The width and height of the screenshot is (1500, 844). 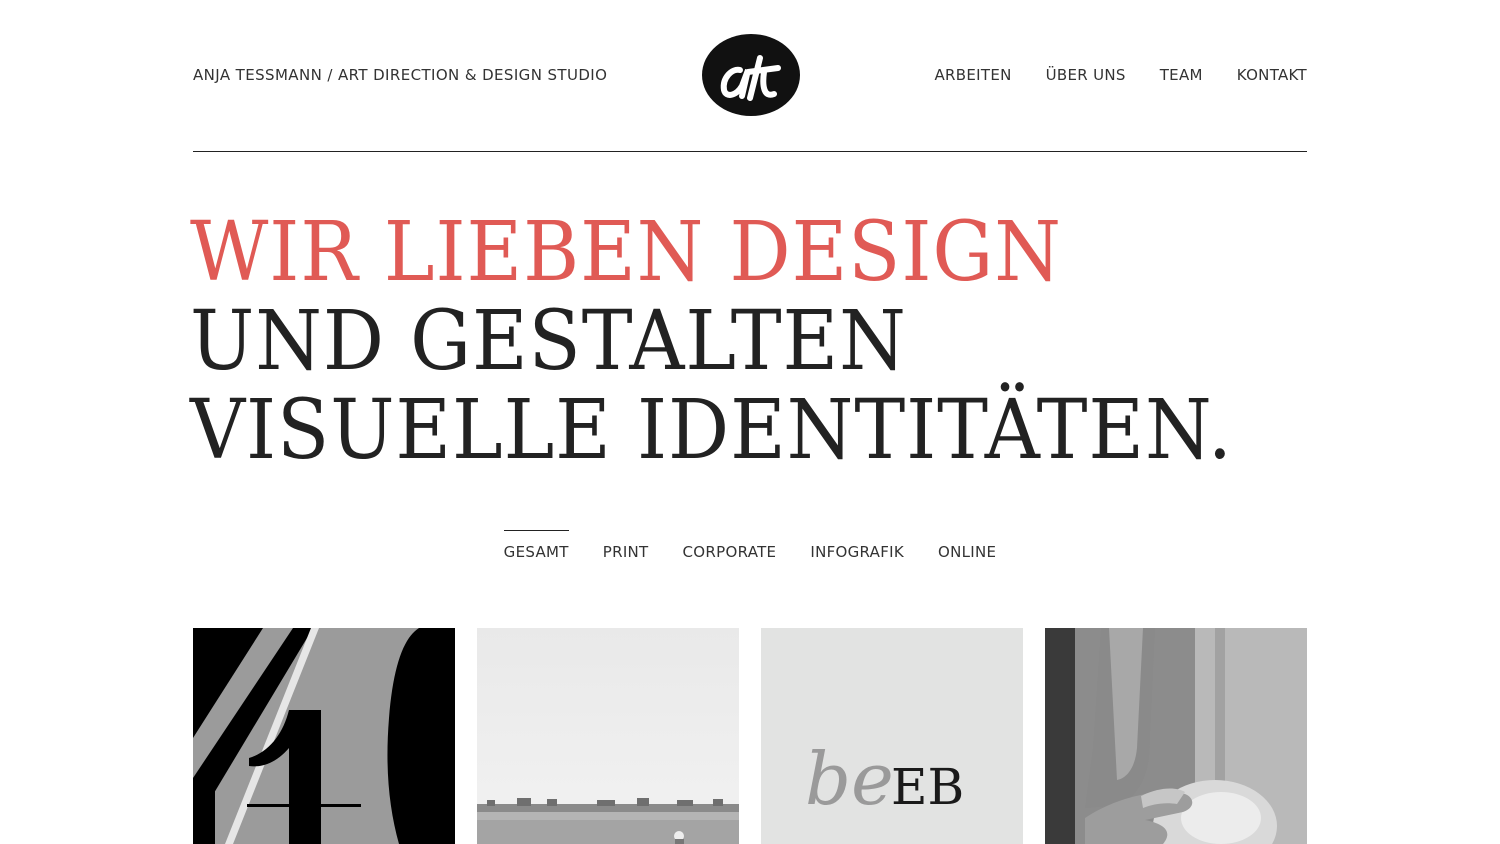 I want to click on filter-infografik: INFOGRAFIK, so click(x=857, y=545).